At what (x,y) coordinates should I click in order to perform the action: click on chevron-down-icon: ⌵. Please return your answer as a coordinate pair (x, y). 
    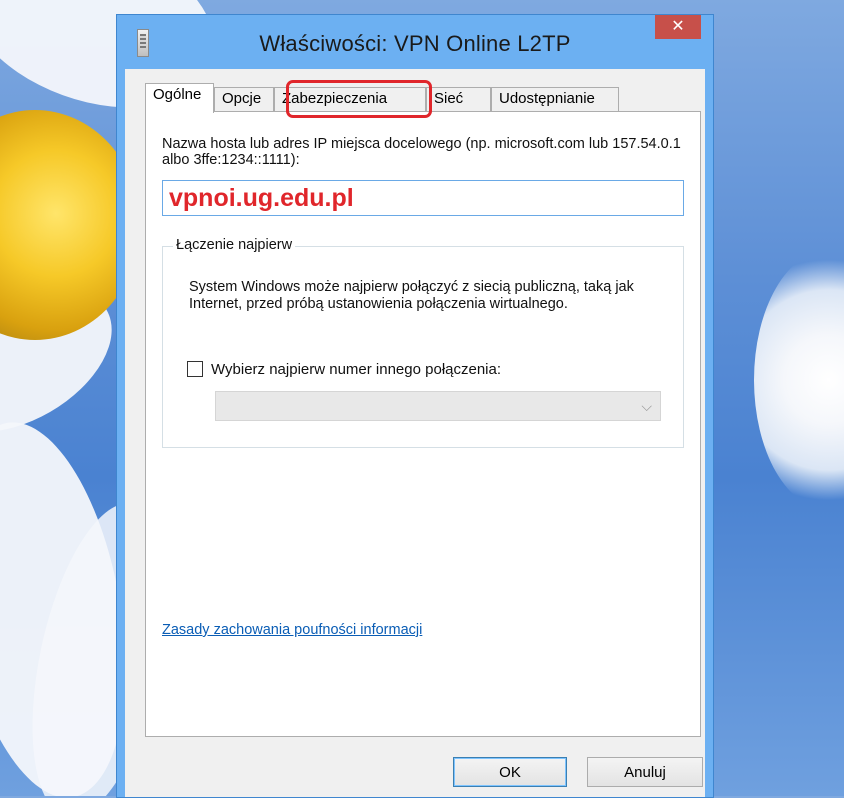
    Looking at the image, I should click on (646, 406).